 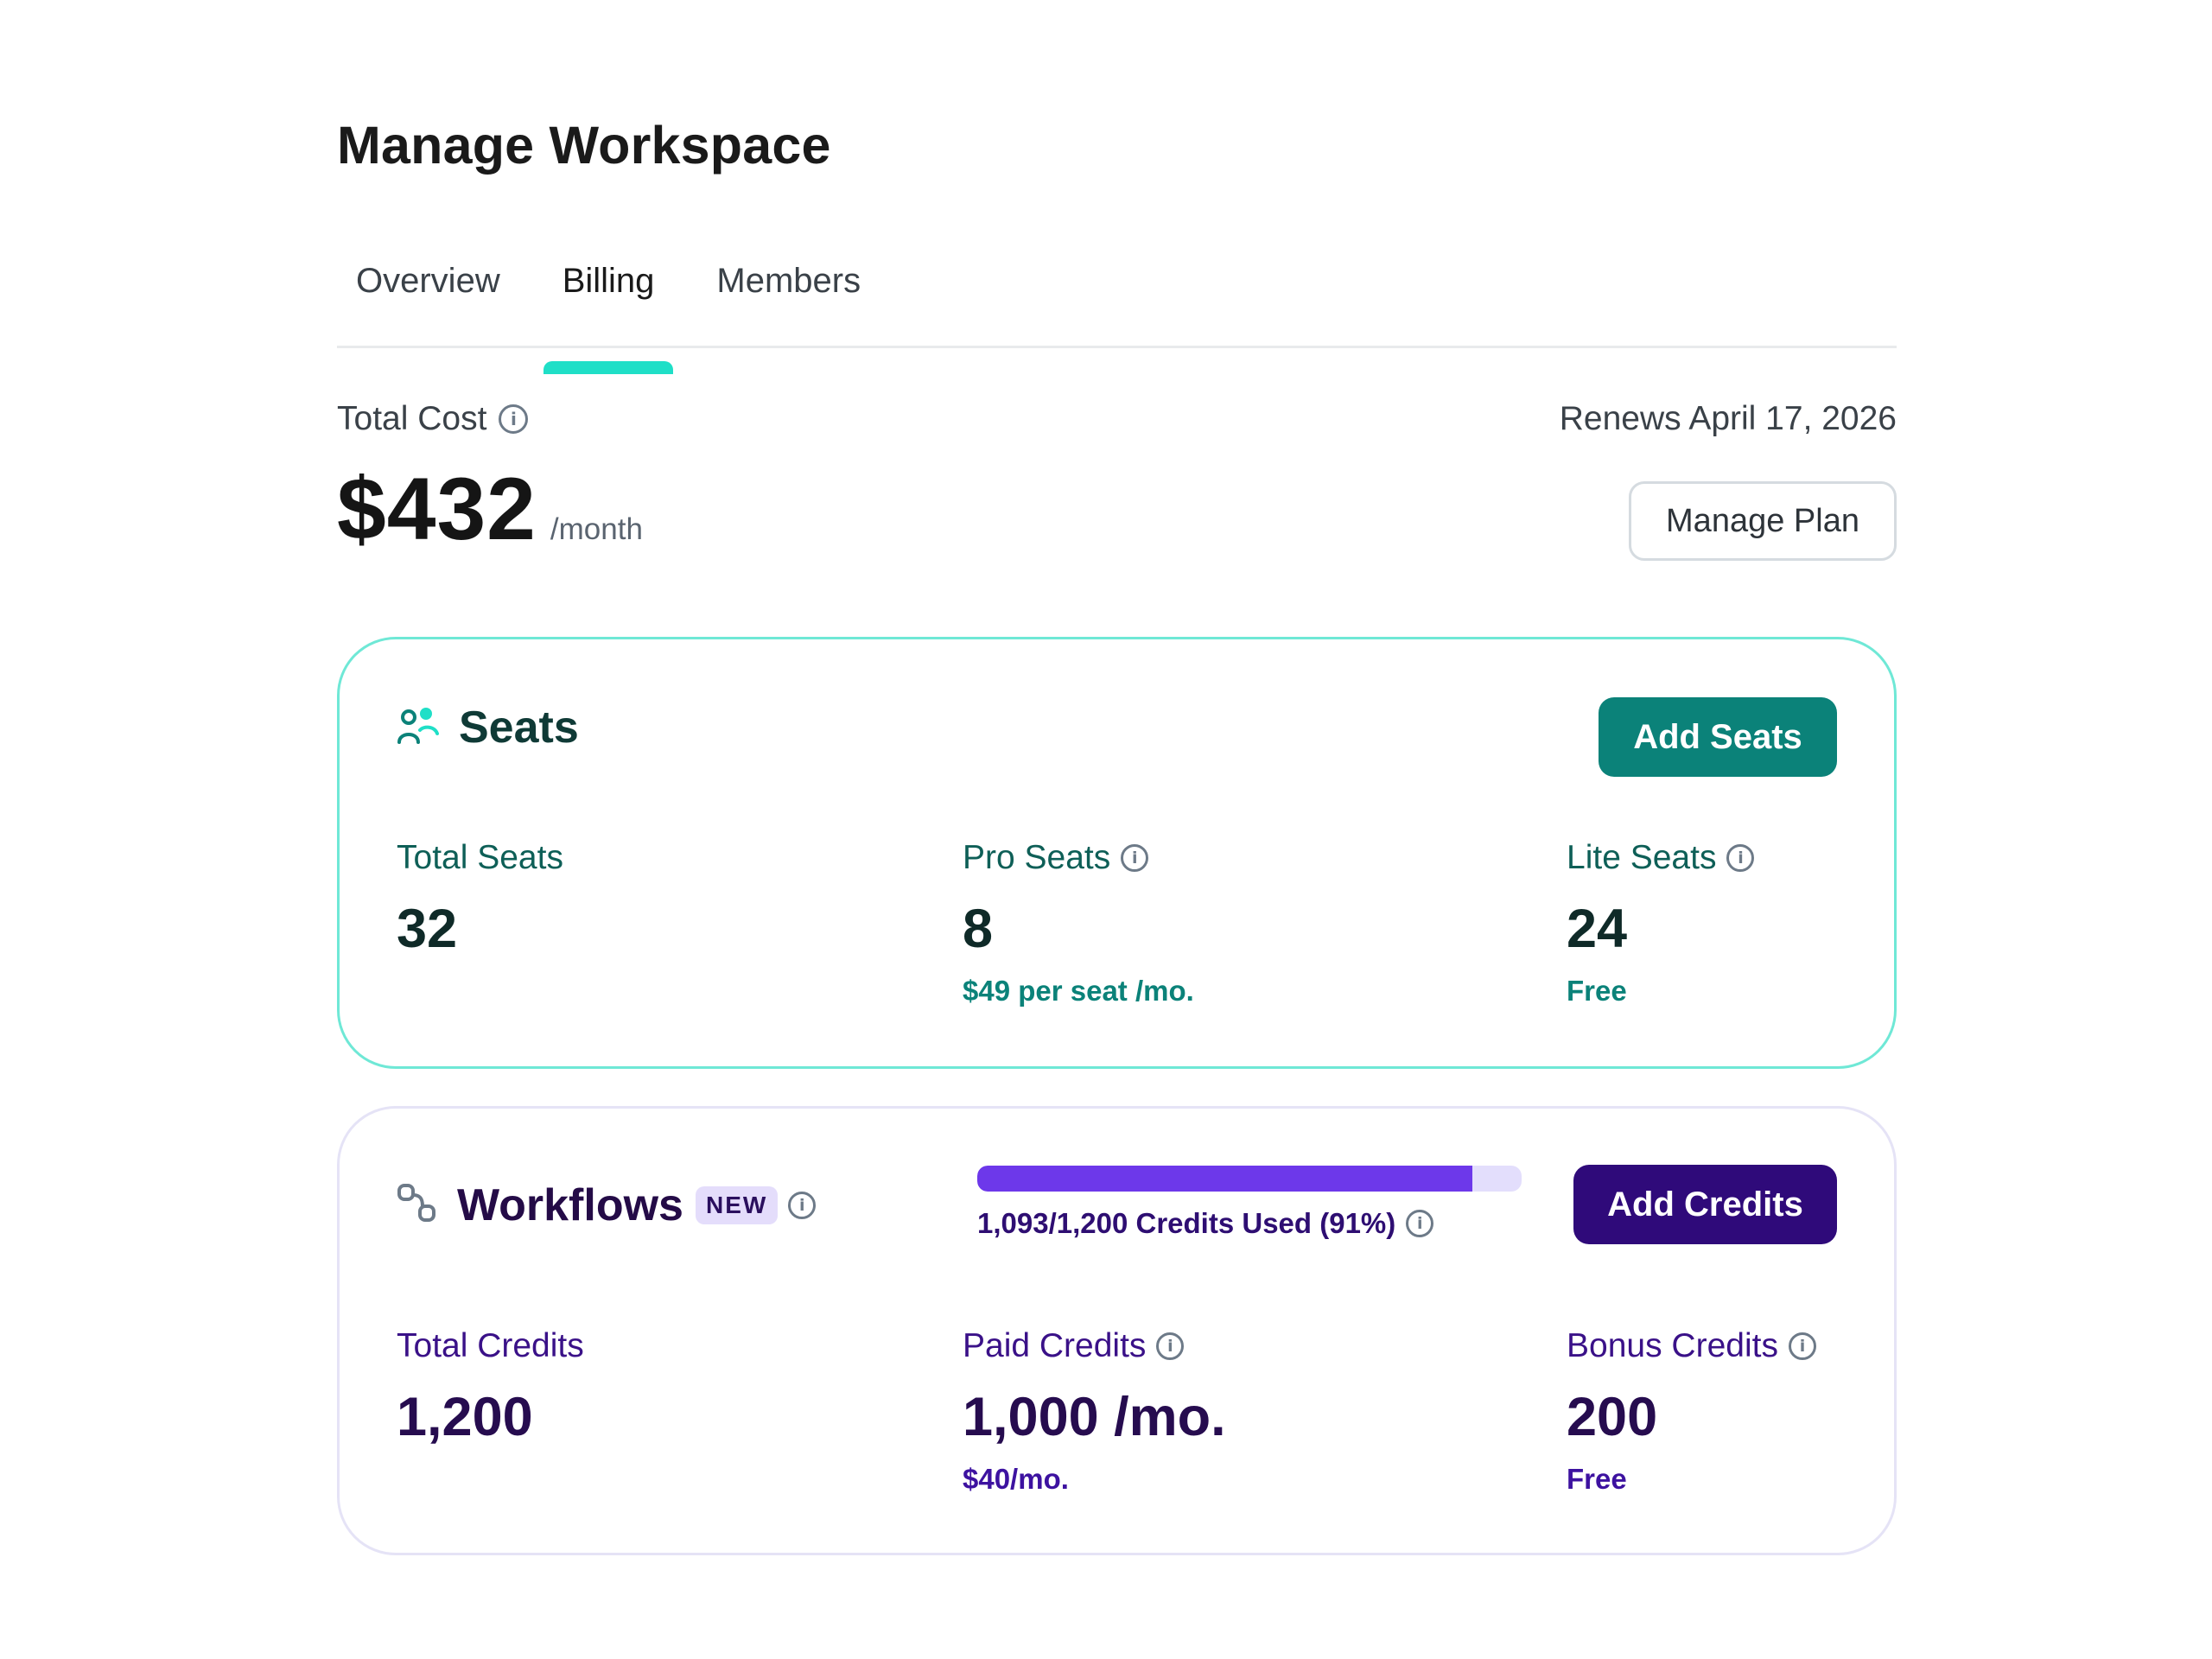 I want to click on add-seats-button: Add Seats, so click(x=1718, y=737).